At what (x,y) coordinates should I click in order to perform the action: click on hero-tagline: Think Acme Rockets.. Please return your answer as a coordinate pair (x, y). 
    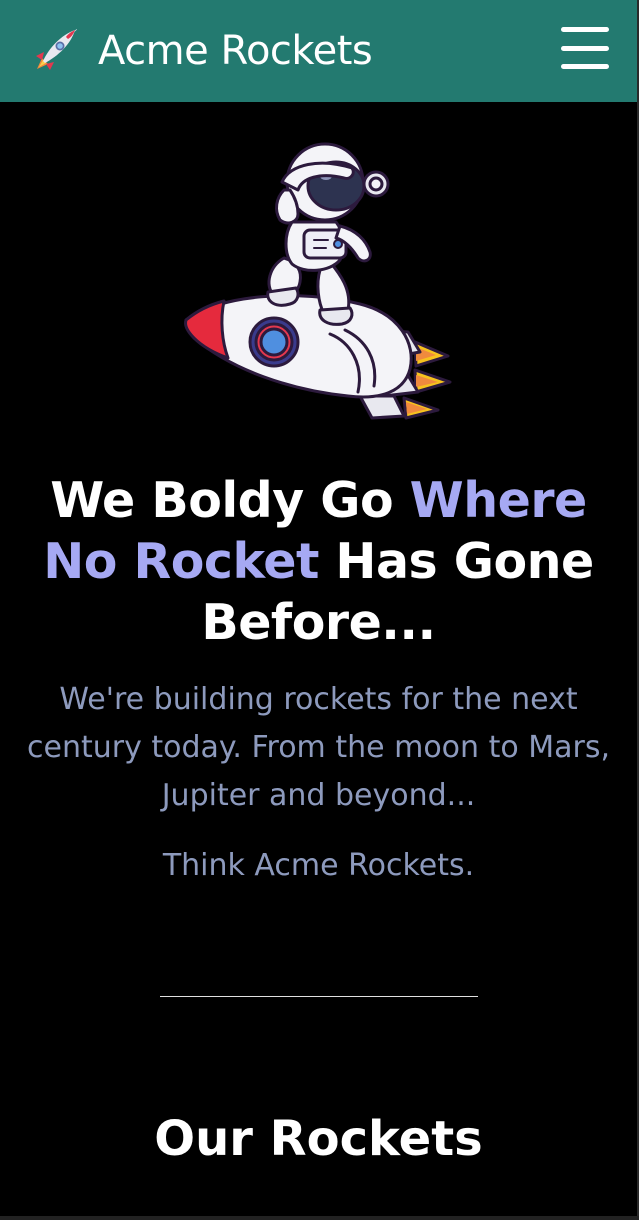
    Looking at the image, I should click on (318, 865).